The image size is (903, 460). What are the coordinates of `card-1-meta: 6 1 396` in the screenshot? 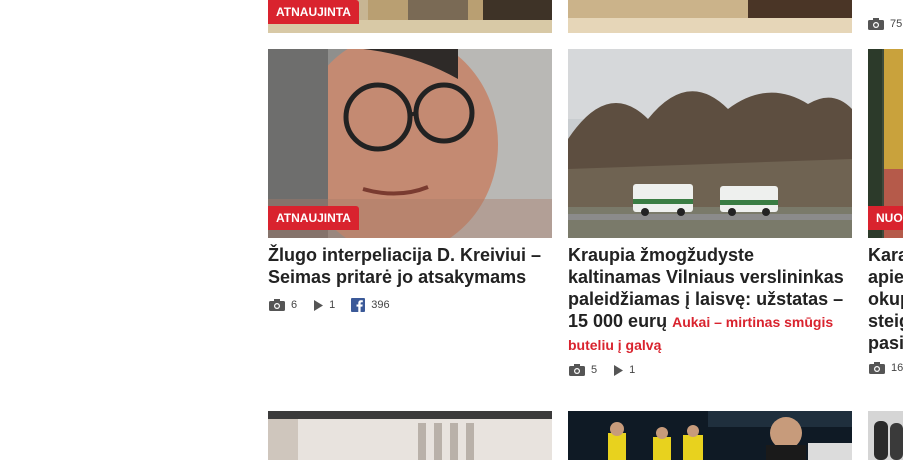 It's located at (334, 305).